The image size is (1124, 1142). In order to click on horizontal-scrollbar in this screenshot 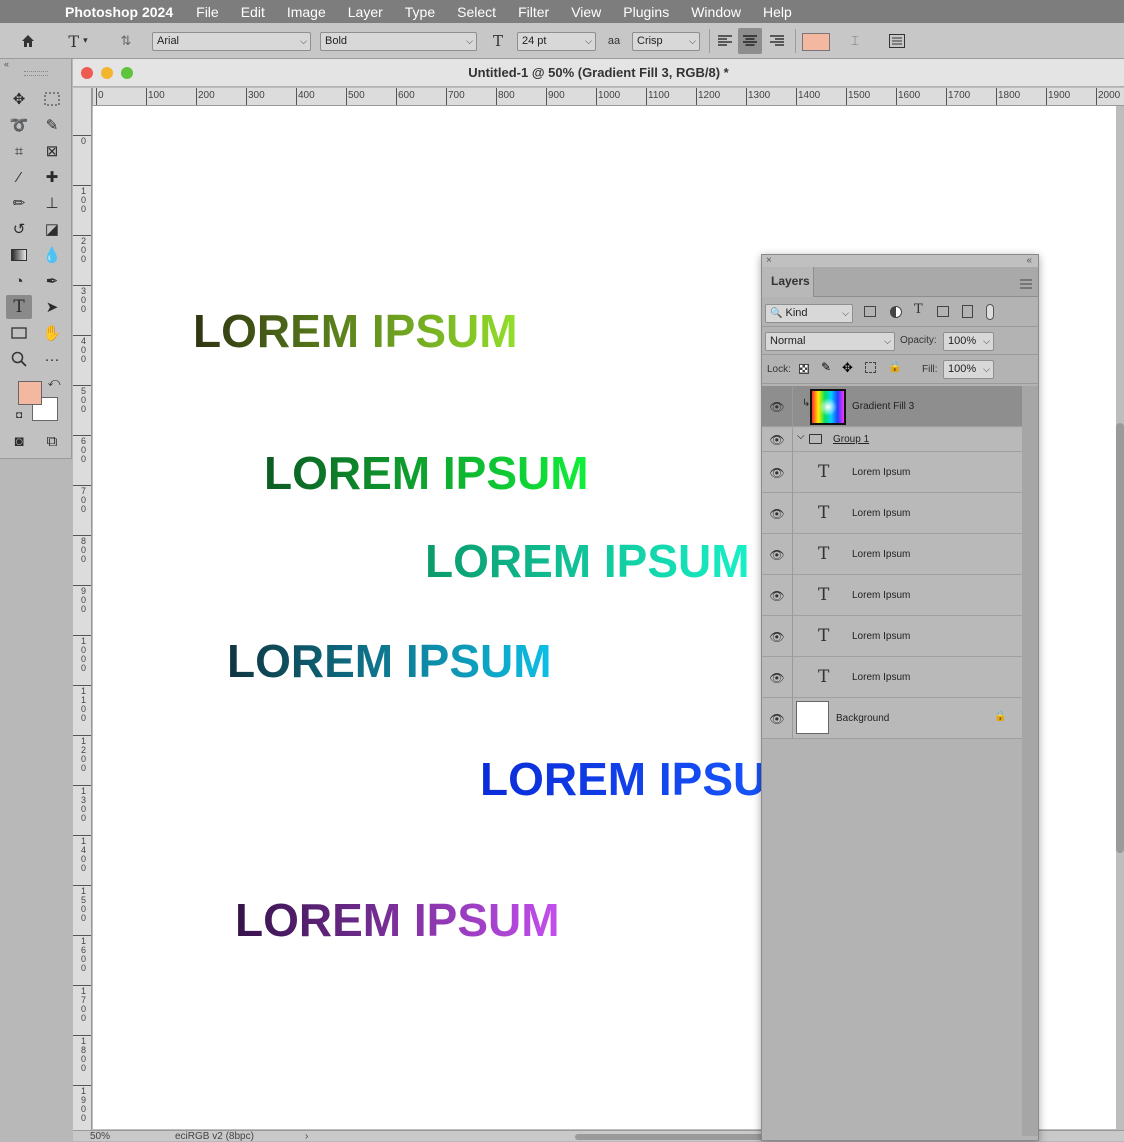, I will do `click(670, 1137)`.